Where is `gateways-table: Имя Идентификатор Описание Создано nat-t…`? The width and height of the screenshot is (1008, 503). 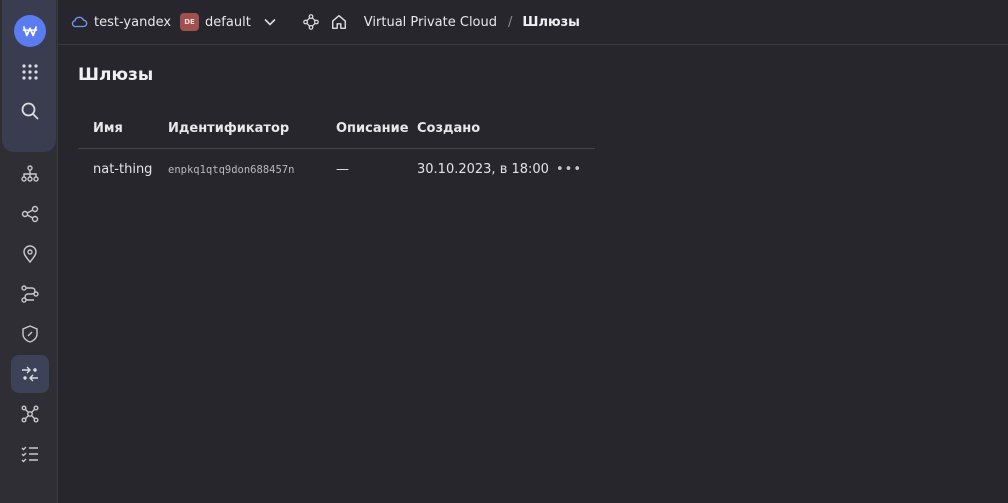 gateways-table: Имя Идентификатор Описание Создано nat-t… is located at coordinates (336, 149).